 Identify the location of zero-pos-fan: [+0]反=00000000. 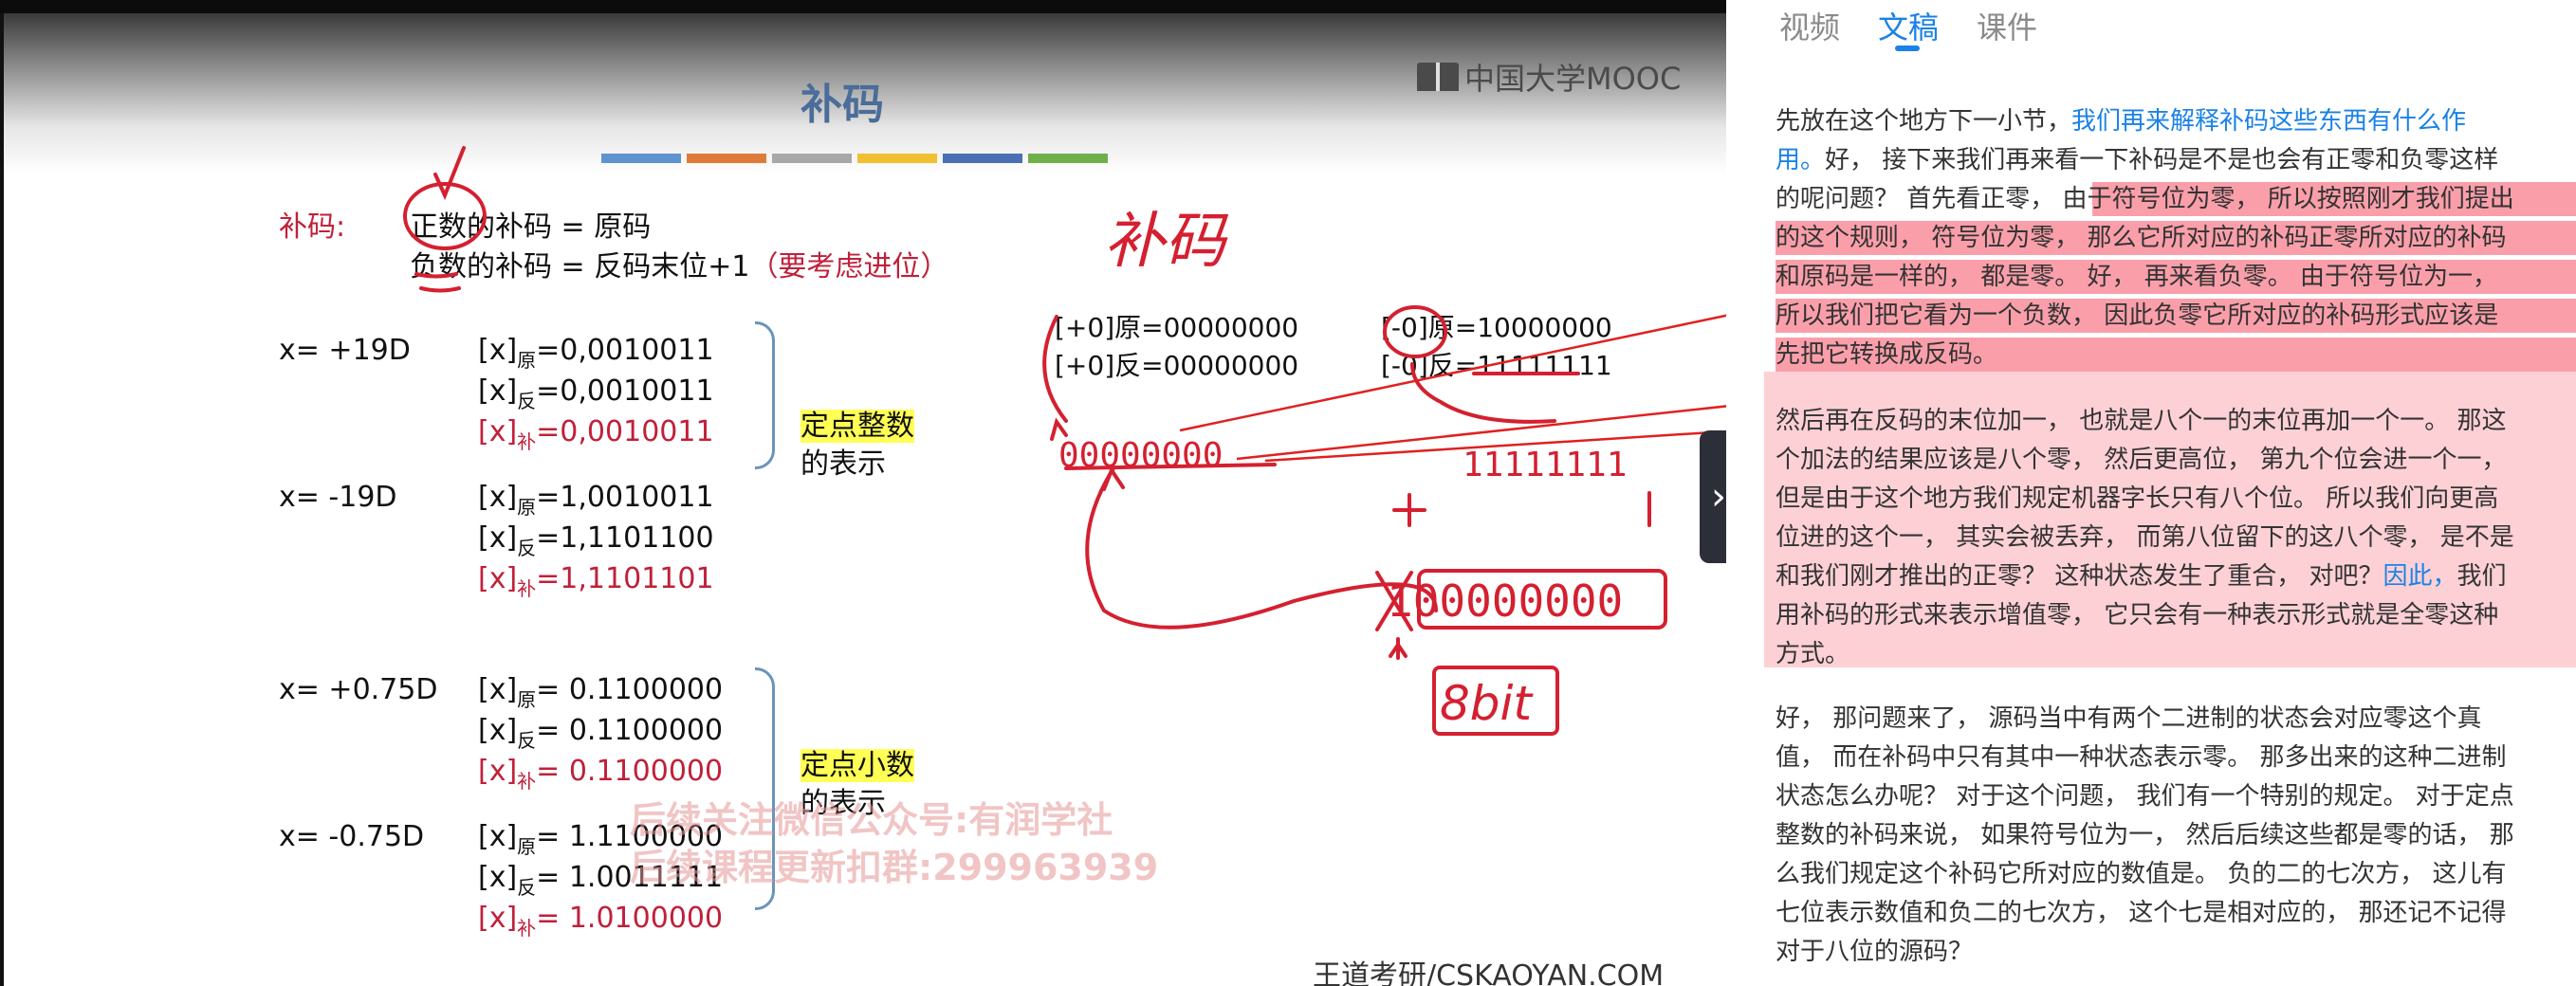
(1177, 366).